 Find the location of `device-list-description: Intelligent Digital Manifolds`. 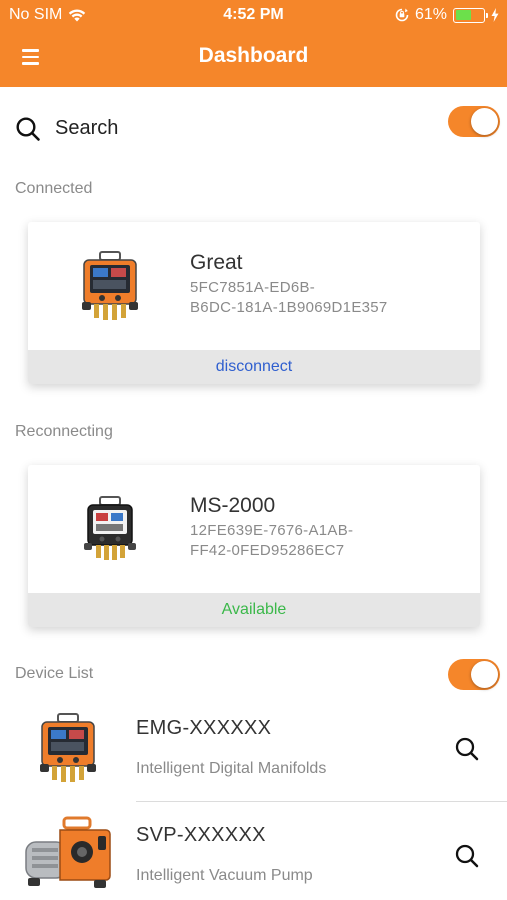

device-list-description: Intelligent Digital Manifolds is located at coordinates (231, 768).